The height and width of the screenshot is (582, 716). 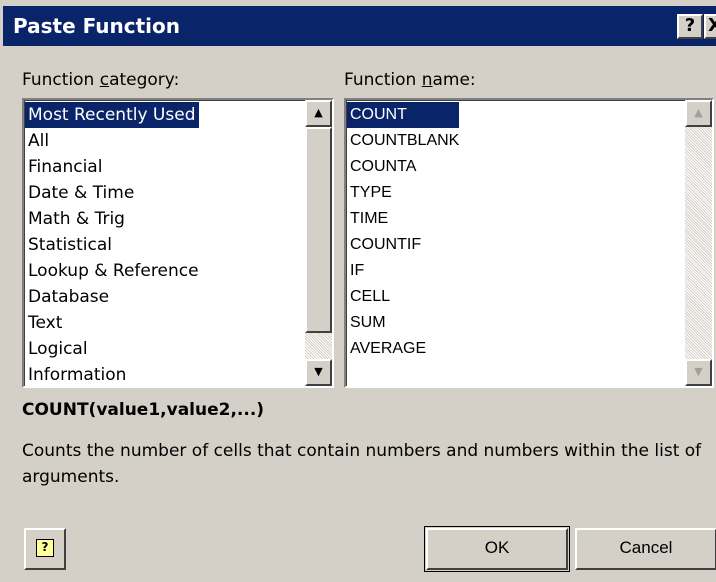 What do you see at coordinates (112, 323) in the screenshot?
I see `category-list-item: Text` at bounding box center [112, 323].